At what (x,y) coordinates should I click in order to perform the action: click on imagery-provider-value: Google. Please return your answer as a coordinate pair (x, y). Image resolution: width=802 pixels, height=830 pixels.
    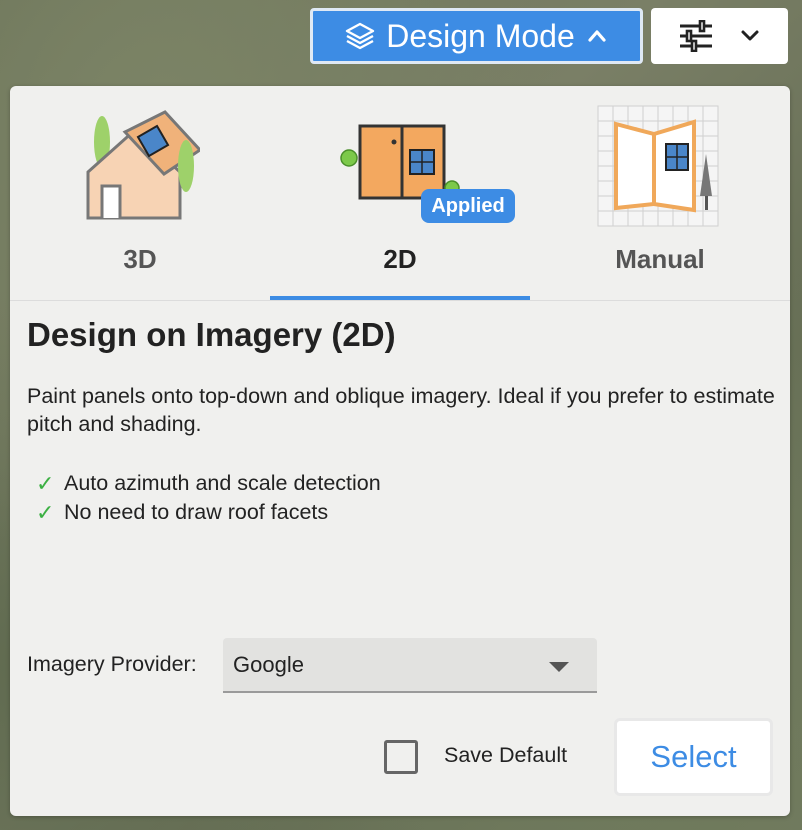
    Looking at the image, I should click on (268, 664).